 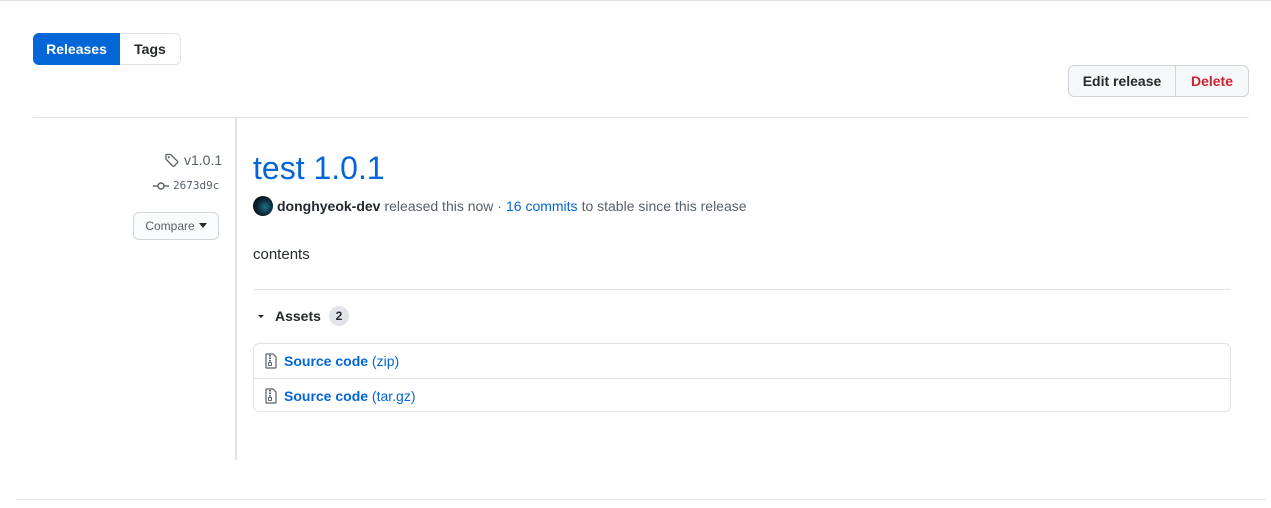 I want to click on header-divider, so click(x=641, y=117).